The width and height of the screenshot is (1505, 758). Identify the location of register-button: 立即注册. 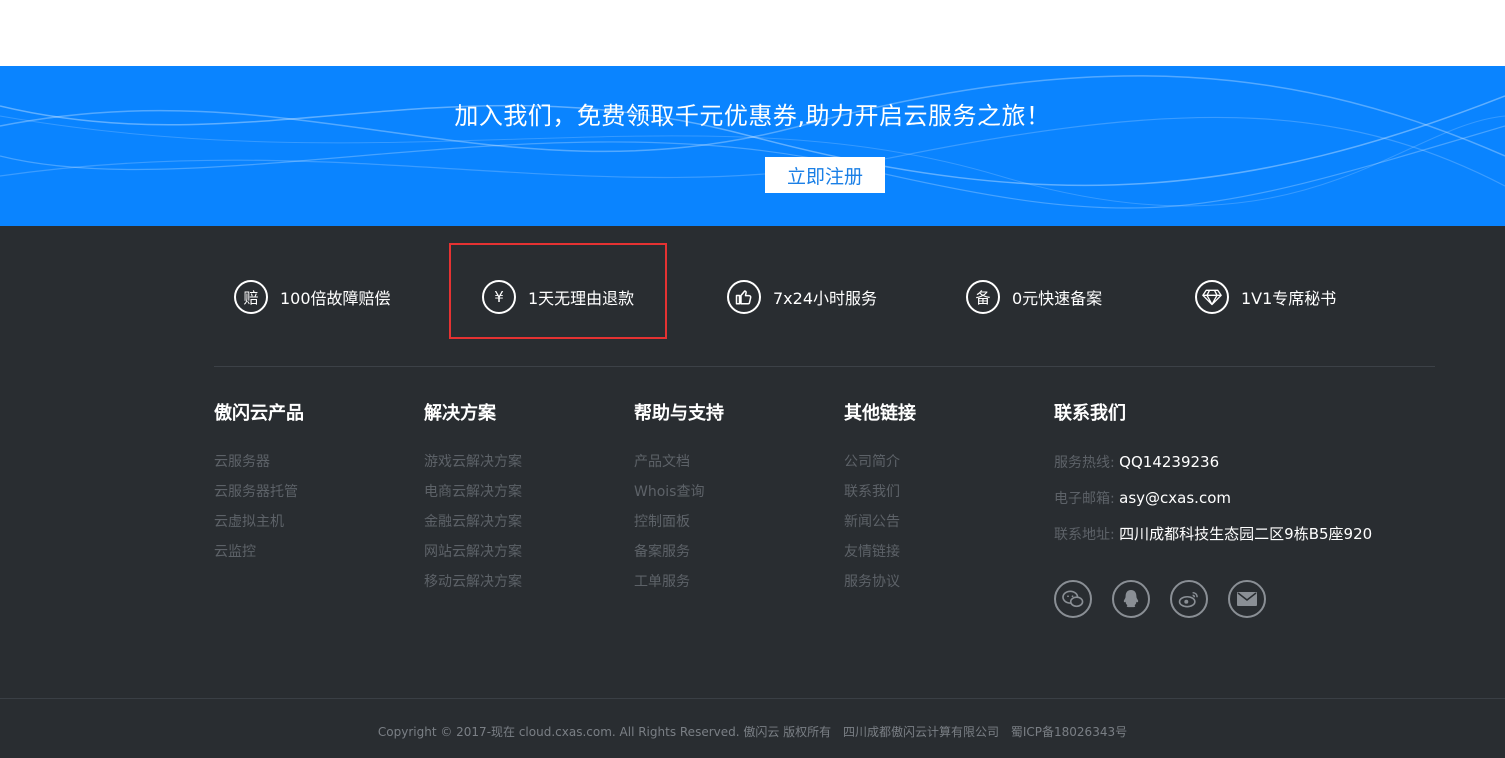
(825, 175).